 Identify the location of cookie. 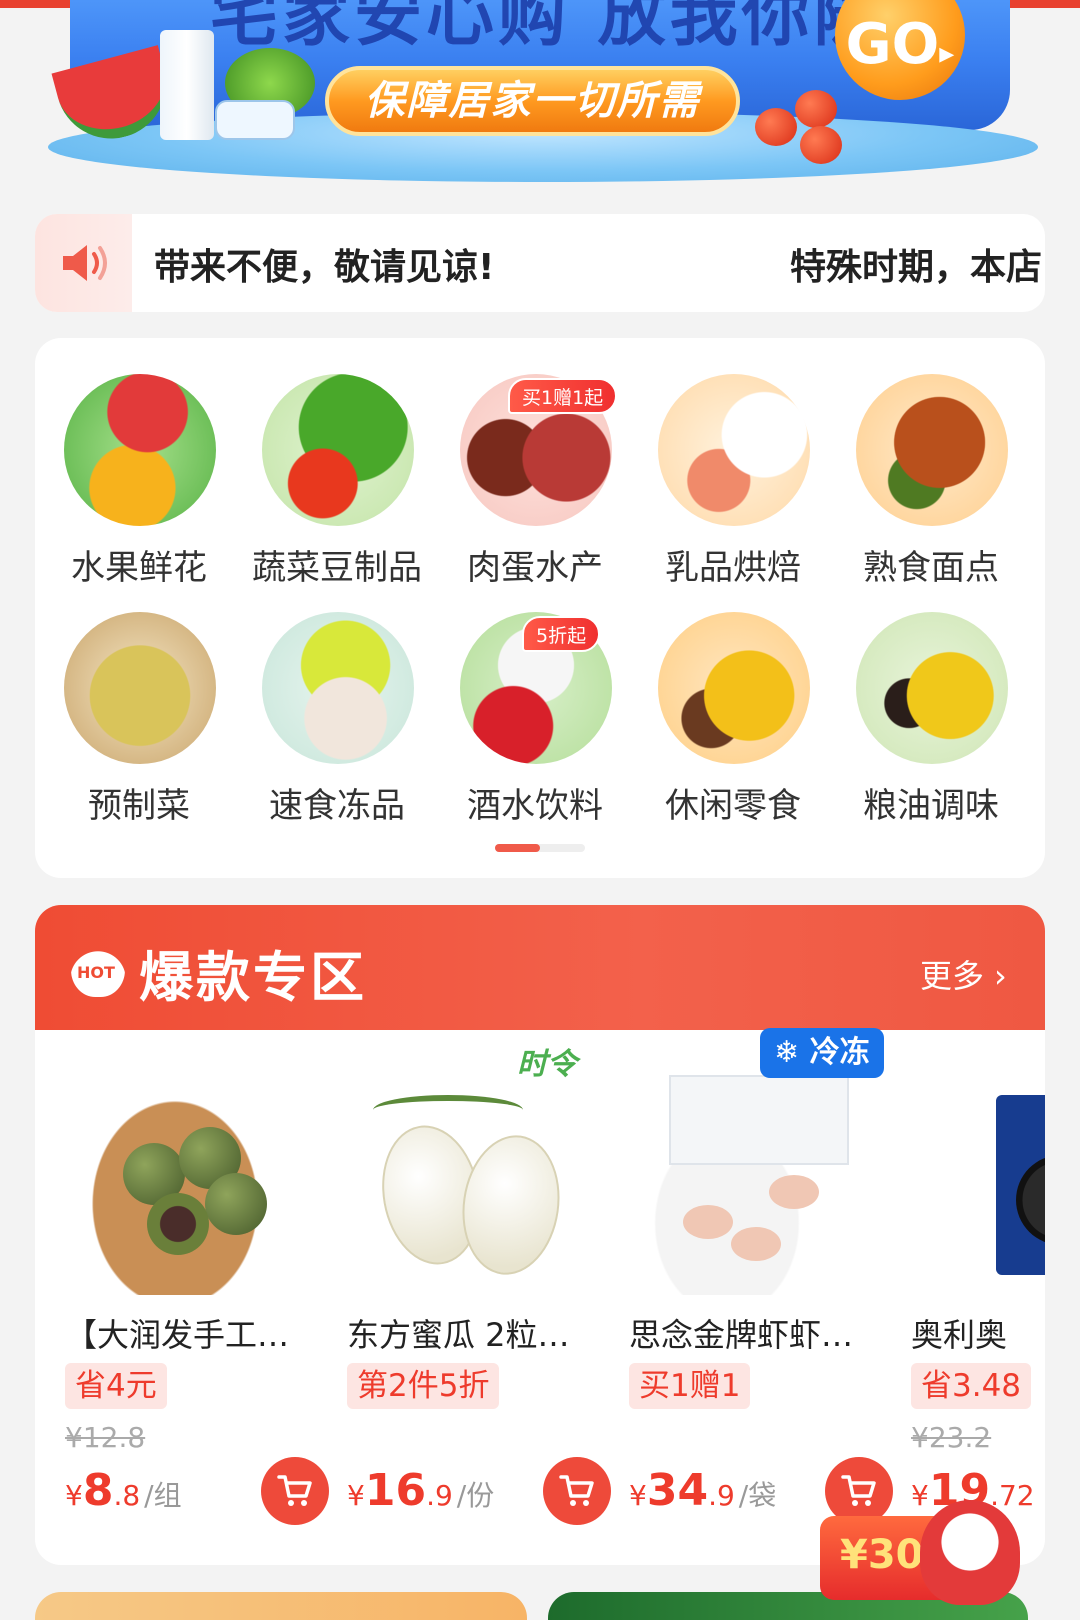
(1030, 1200).